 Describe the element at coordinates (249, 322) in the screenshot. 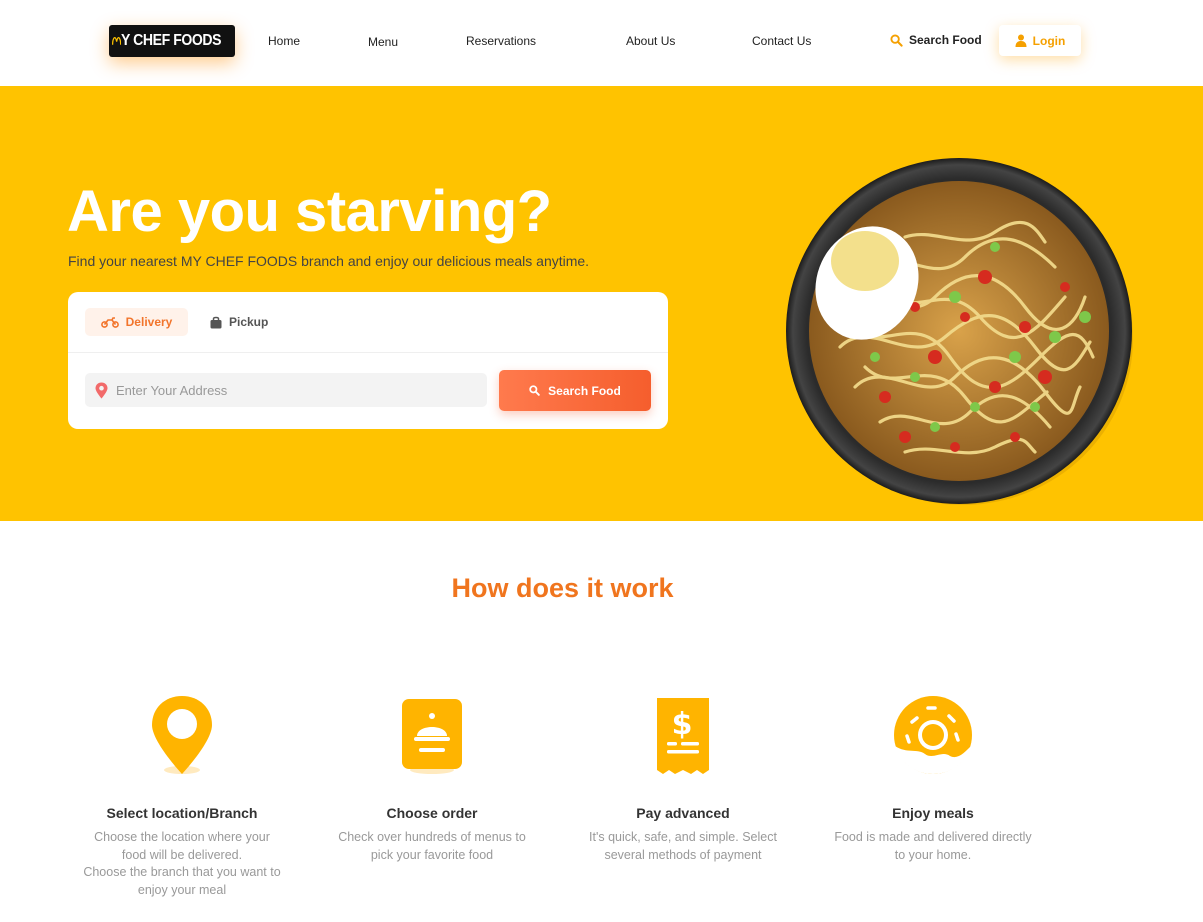

I see `tab-pickup-label: Pickup` at that location.